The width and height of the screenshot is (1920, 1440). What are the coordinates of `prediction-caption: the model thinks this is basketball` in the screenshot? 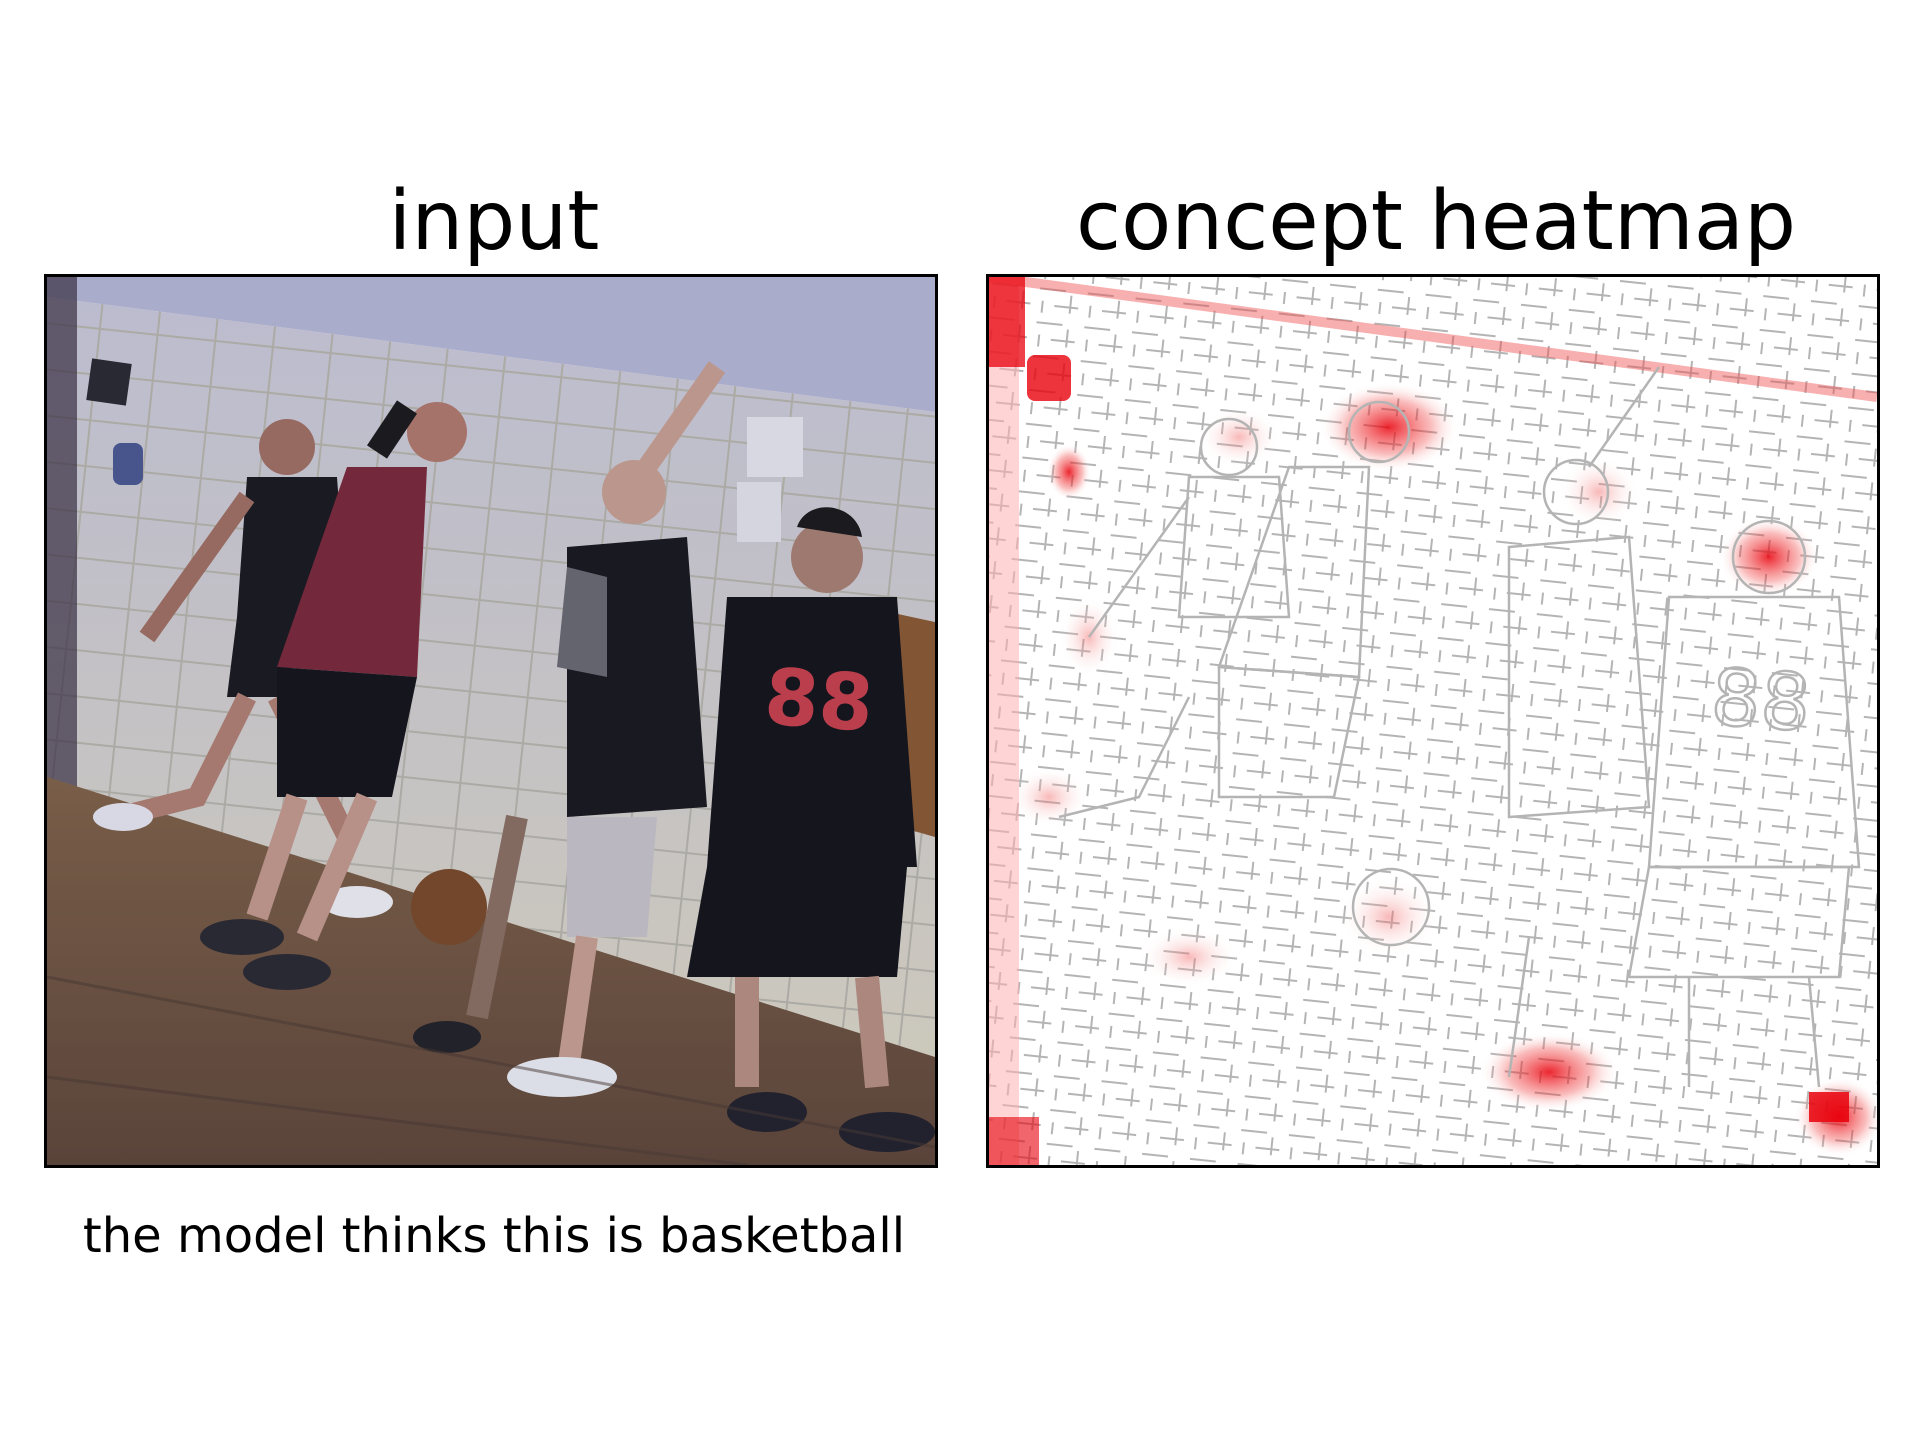 It's located at (494, 1236).